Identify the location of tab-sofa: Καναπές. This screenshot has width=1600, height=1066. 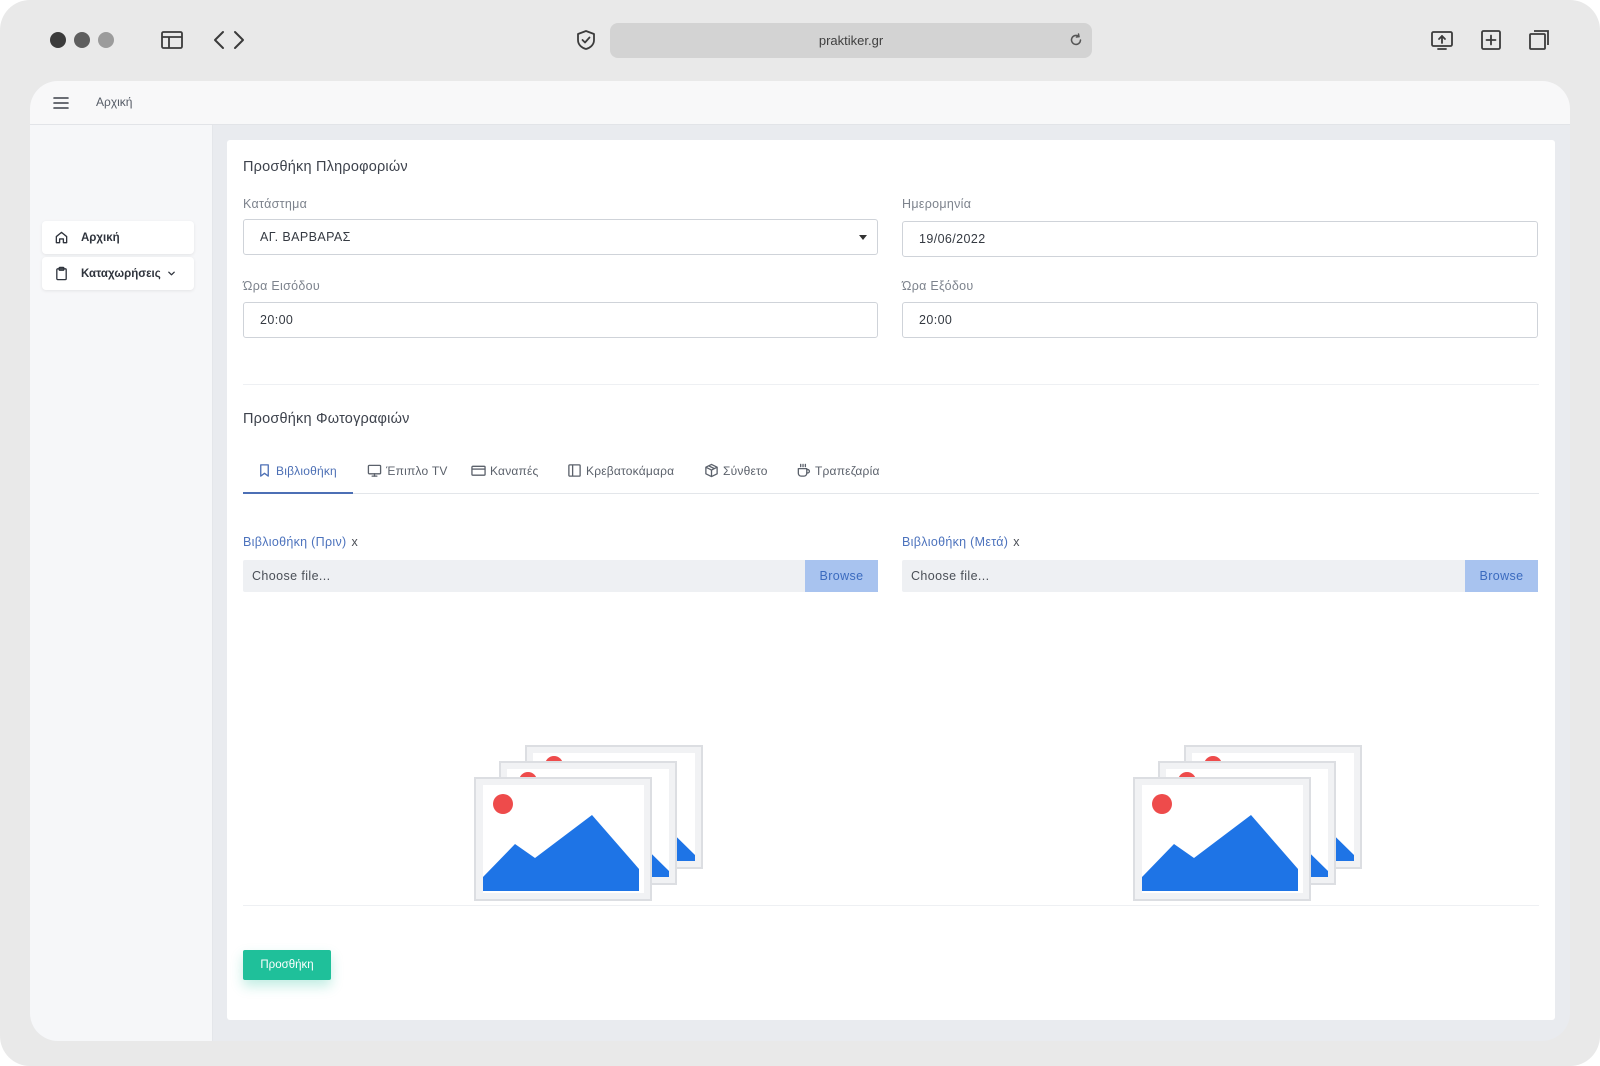
(505, 470).